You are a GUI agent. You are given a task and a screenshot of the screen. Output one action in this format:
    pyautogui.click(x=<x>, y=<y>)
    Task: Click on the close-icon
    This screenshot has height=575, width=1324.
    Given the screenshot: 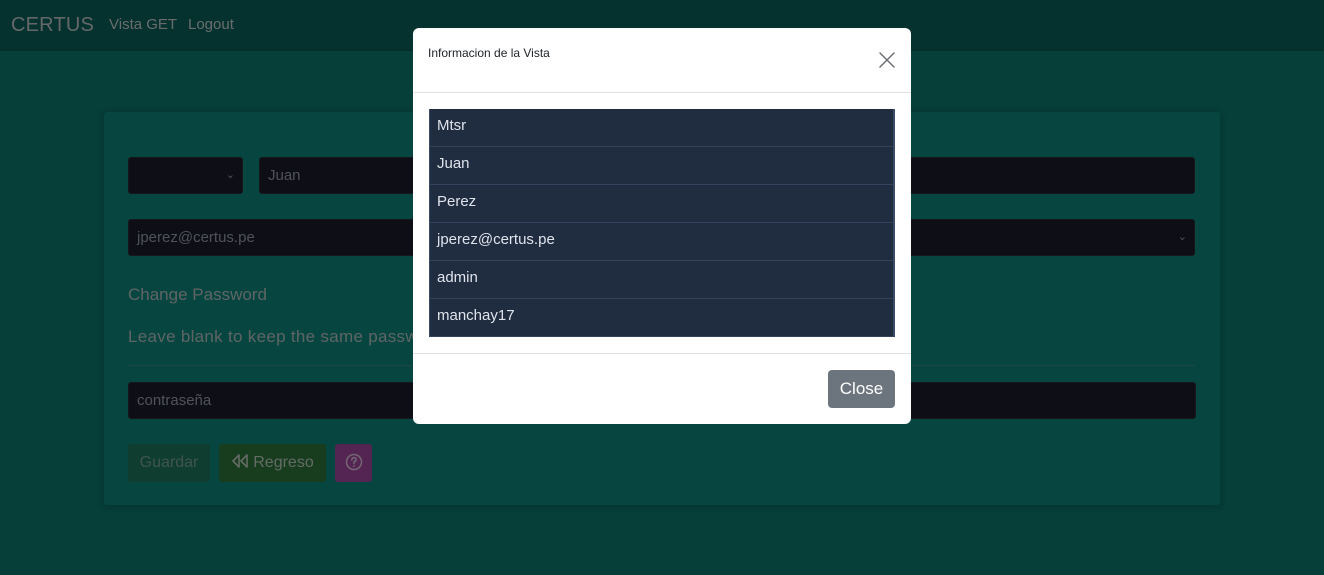 What is the action you would take?
    pyautogui.click(x=887, y=60)
    